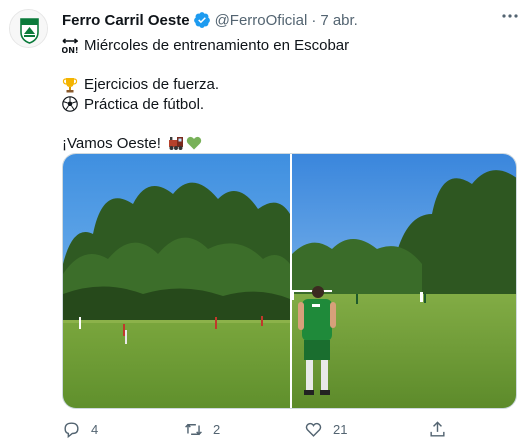 The image size is (524, 448). What do you see at coordinates (70, 104) in the screenshot?
I see `soccer-ball-emoji-icon` at bounding box center [70, 104].